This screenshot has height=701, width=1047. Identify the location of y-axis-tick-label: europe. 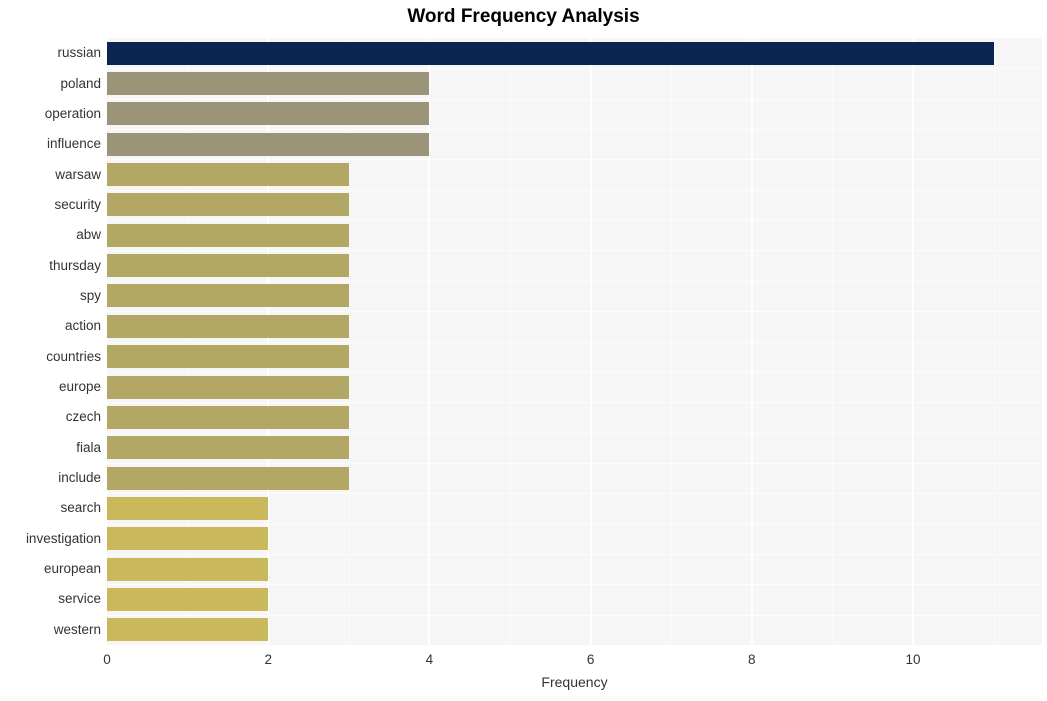
(79, 387).